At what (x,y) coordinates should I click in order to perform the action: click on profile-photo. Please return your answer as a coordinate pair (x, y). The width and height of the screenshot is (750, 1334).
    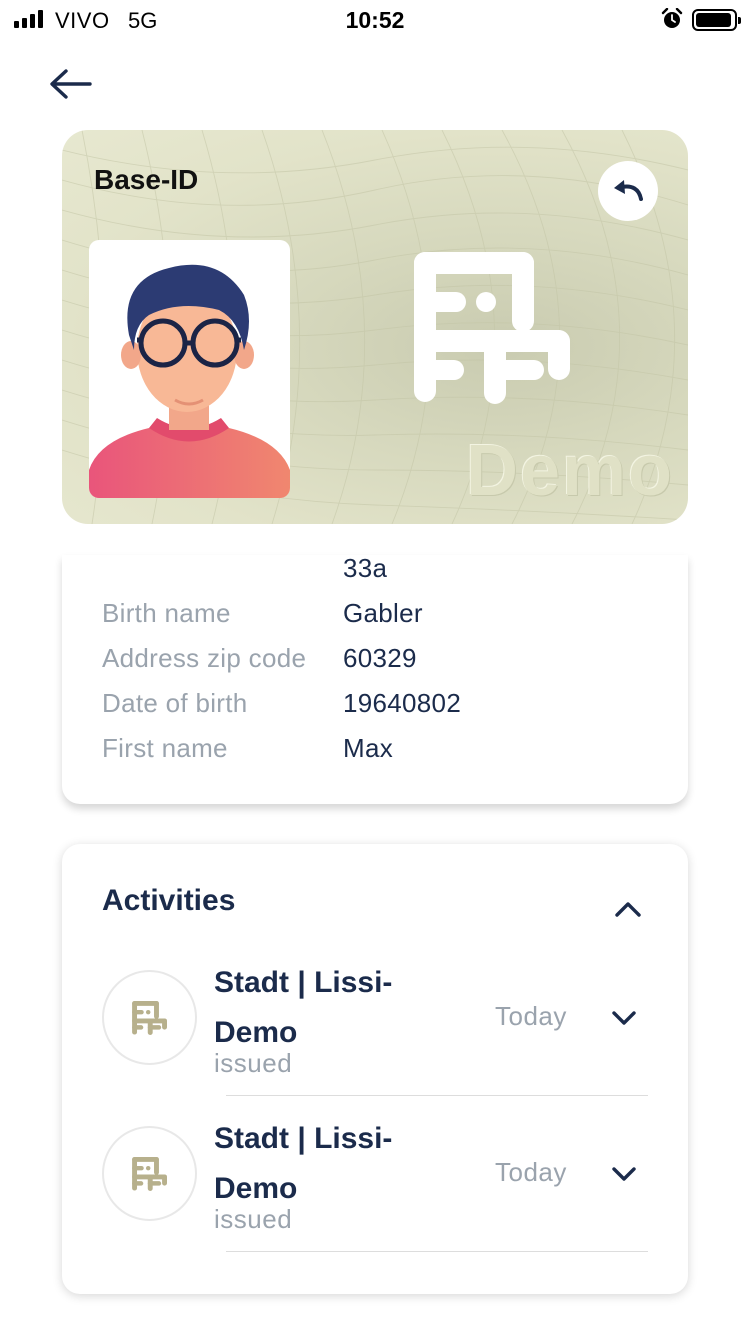
    Looking at the image, I should click on (189, 369).